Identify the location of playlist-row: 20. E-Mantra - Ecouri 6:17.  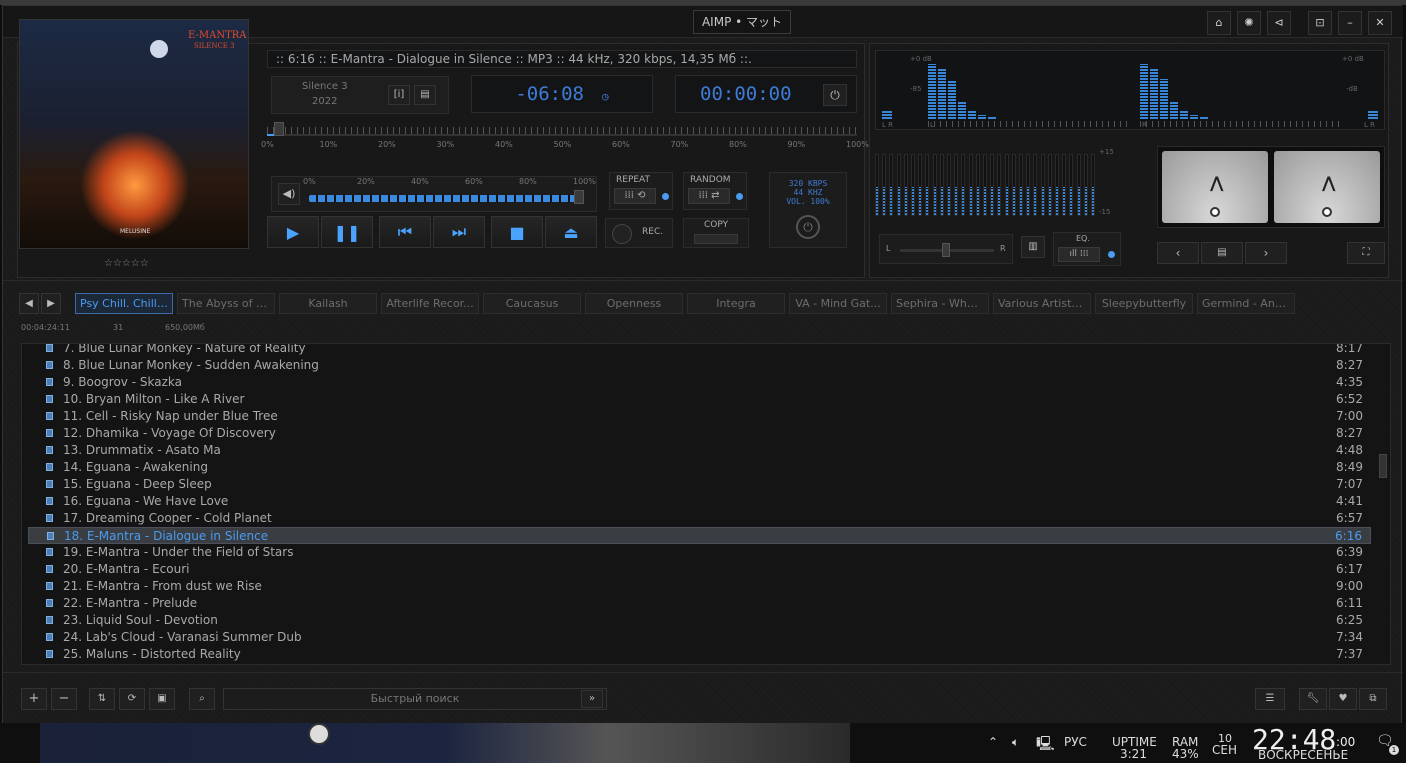
(699, 569).